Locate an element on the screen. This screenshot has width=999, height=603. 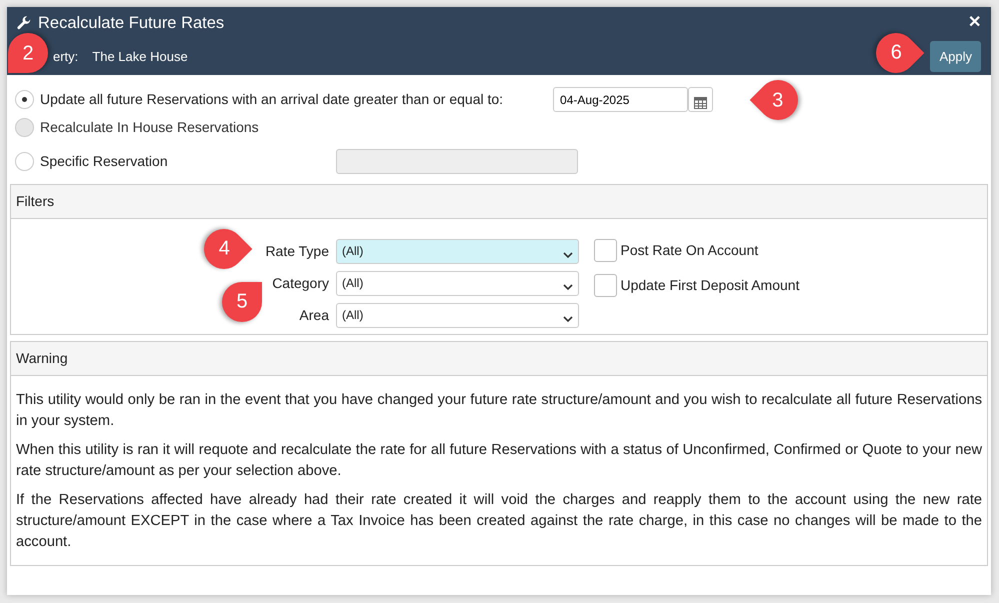
checkbox-label: Post Rate On Account is located at coordinates (689, 250).